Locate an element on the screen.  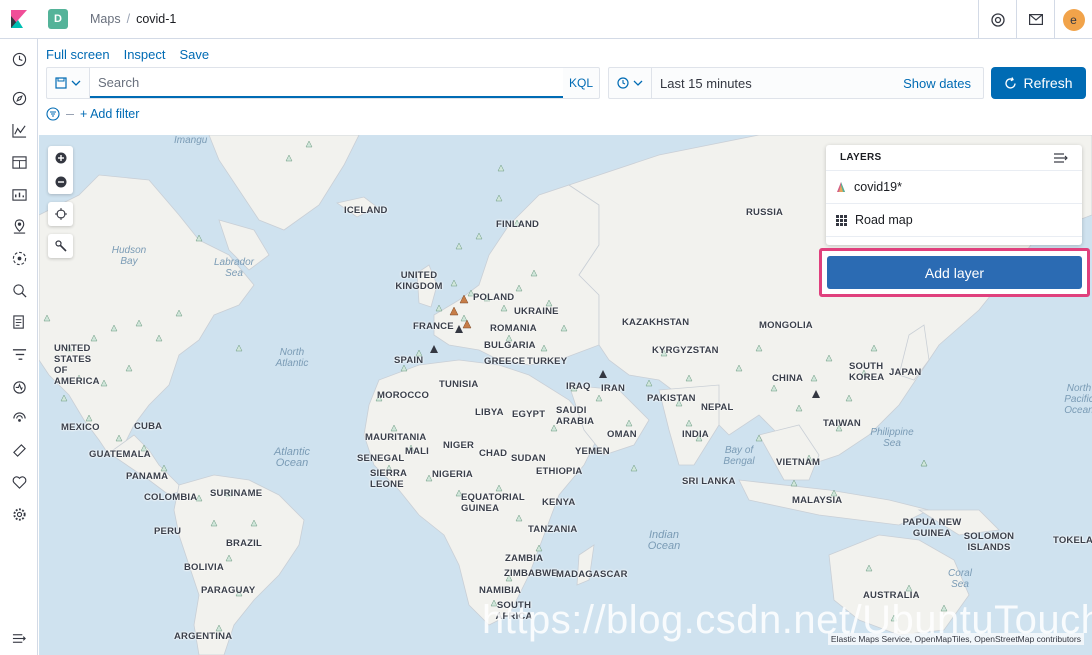
nav-collapse is located at coordinates (19, 638).